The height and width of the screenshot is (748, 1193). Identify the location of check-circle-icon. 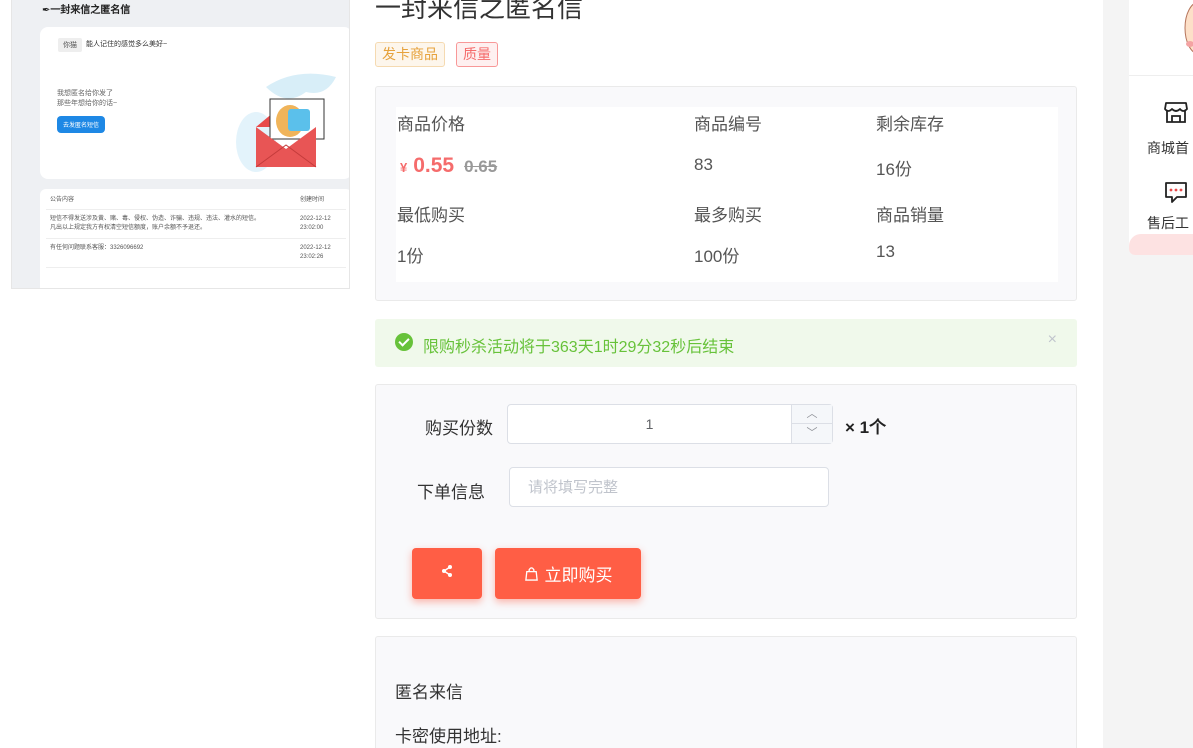
(404, 342).